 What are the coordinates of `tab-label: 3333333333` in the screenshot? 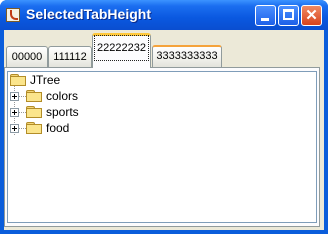 It's located at (187, 56).